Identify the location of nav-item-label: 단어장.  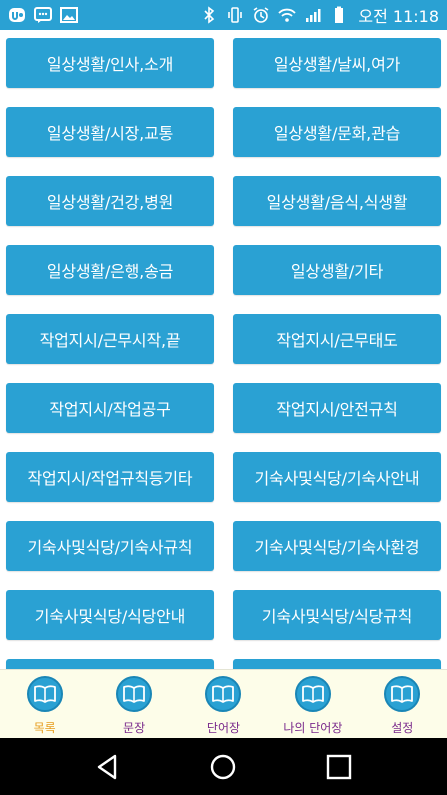
(223, 728).